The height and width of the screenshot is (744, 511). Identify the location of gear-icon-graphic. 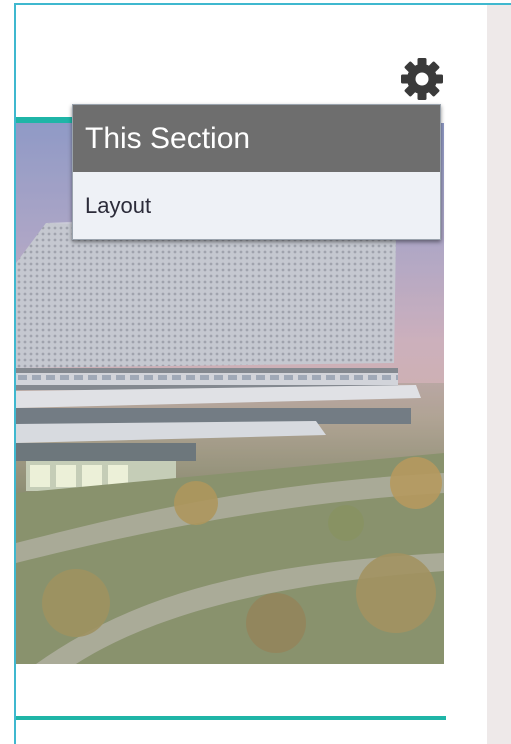
(422, 79).